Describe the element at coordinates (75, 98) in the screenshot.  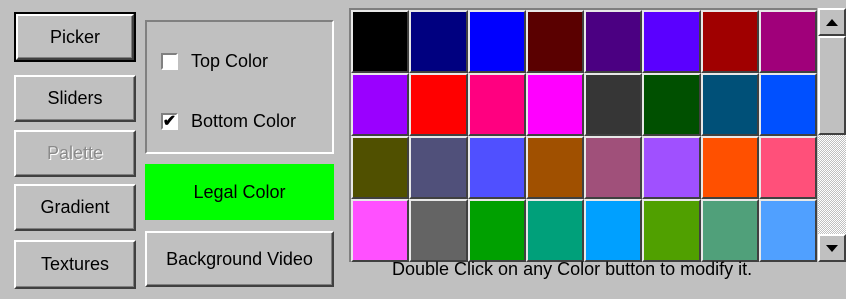
I see `sliders-button: Sliders` at that location.